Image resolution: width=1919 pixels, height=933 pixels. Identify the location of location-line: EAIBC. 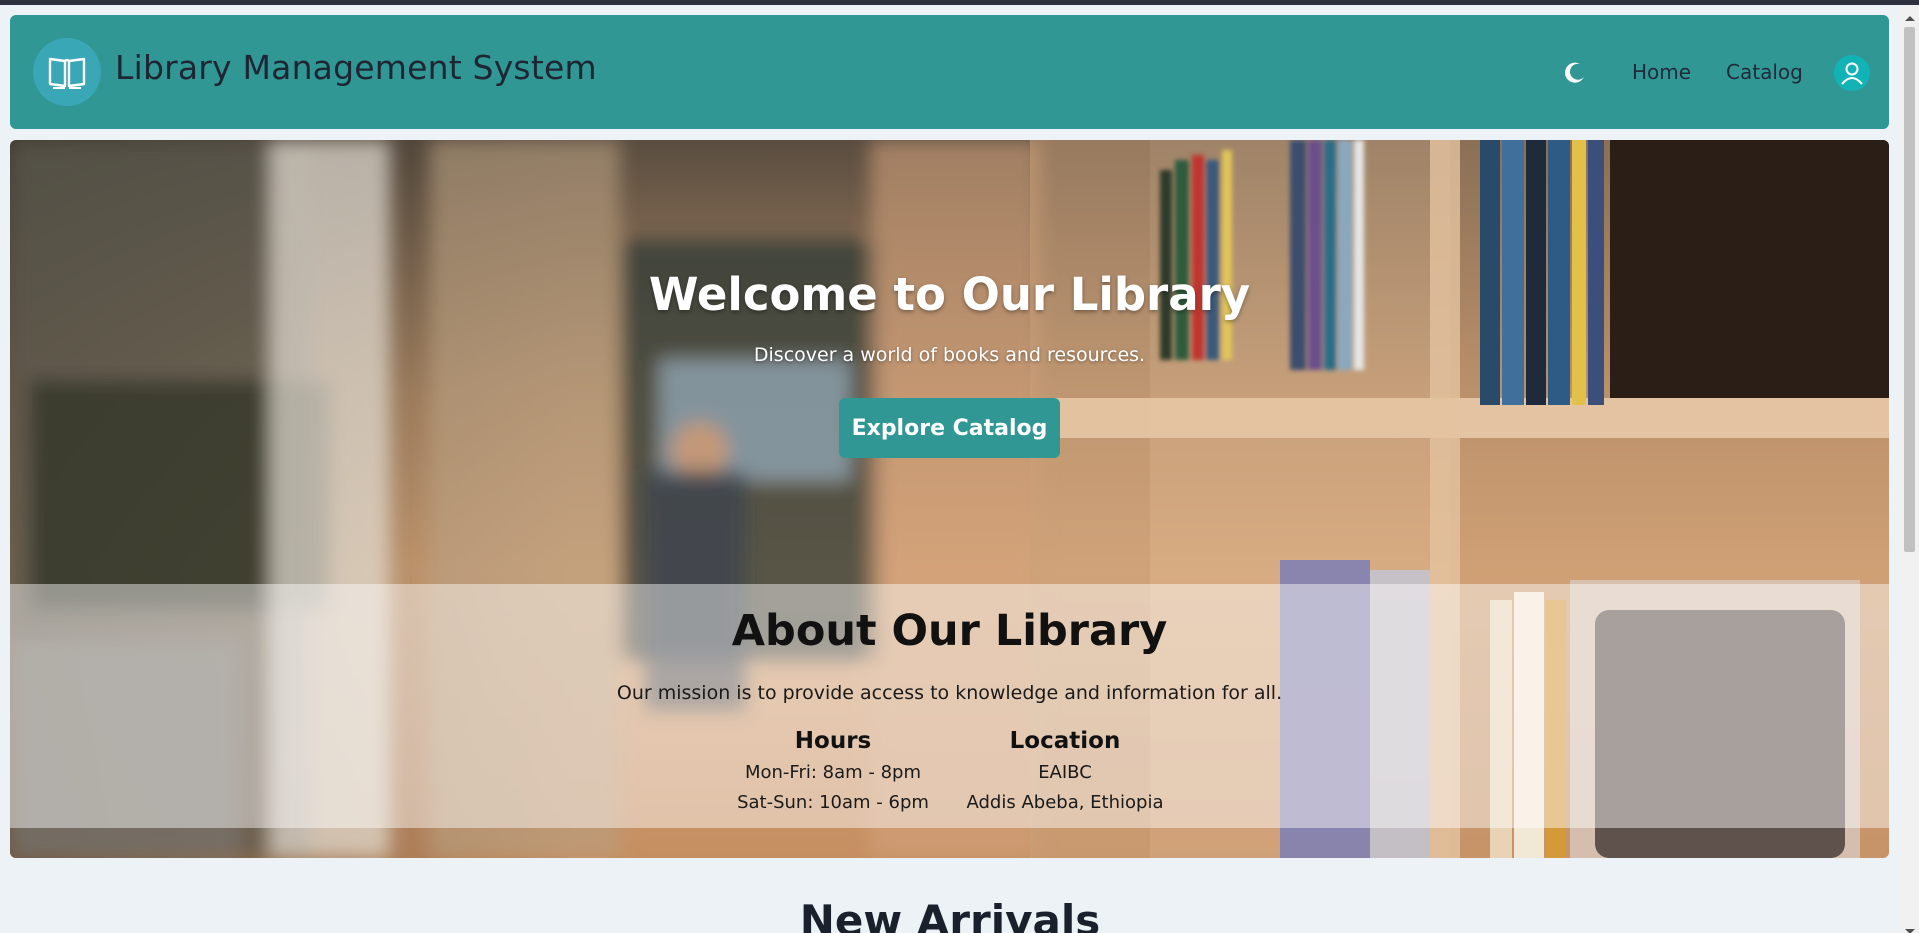
(1065, 772).